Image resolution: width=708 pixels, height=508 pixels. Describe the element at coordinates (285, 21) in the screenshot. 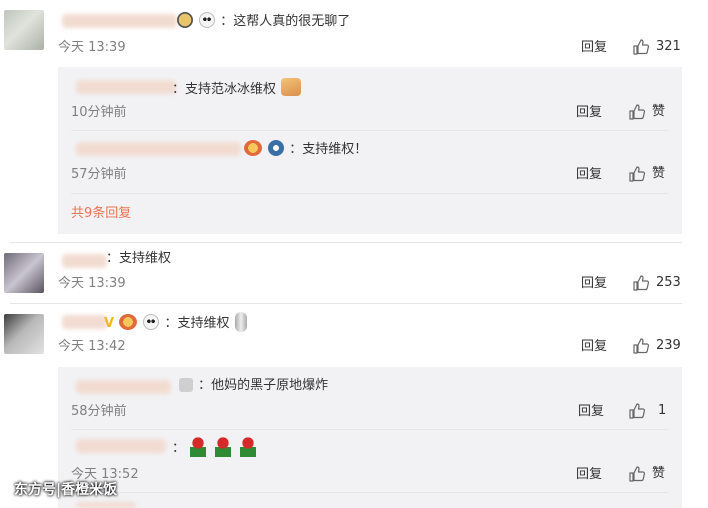

I see `comment-text: ：这帮人真的很无聊了` at that location.